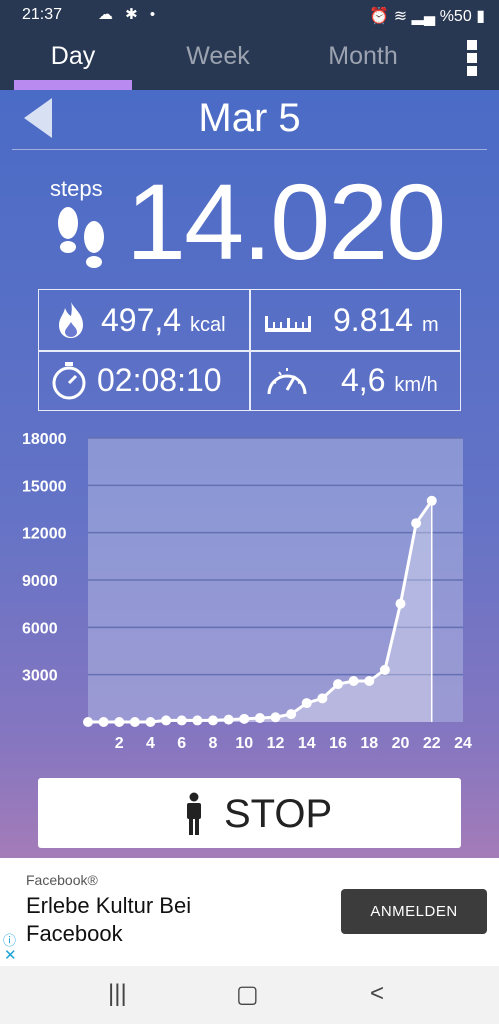  Describe the element at coordinates (40, 676) in the screenshot. I see `y-tick-label: 3000` at that location.